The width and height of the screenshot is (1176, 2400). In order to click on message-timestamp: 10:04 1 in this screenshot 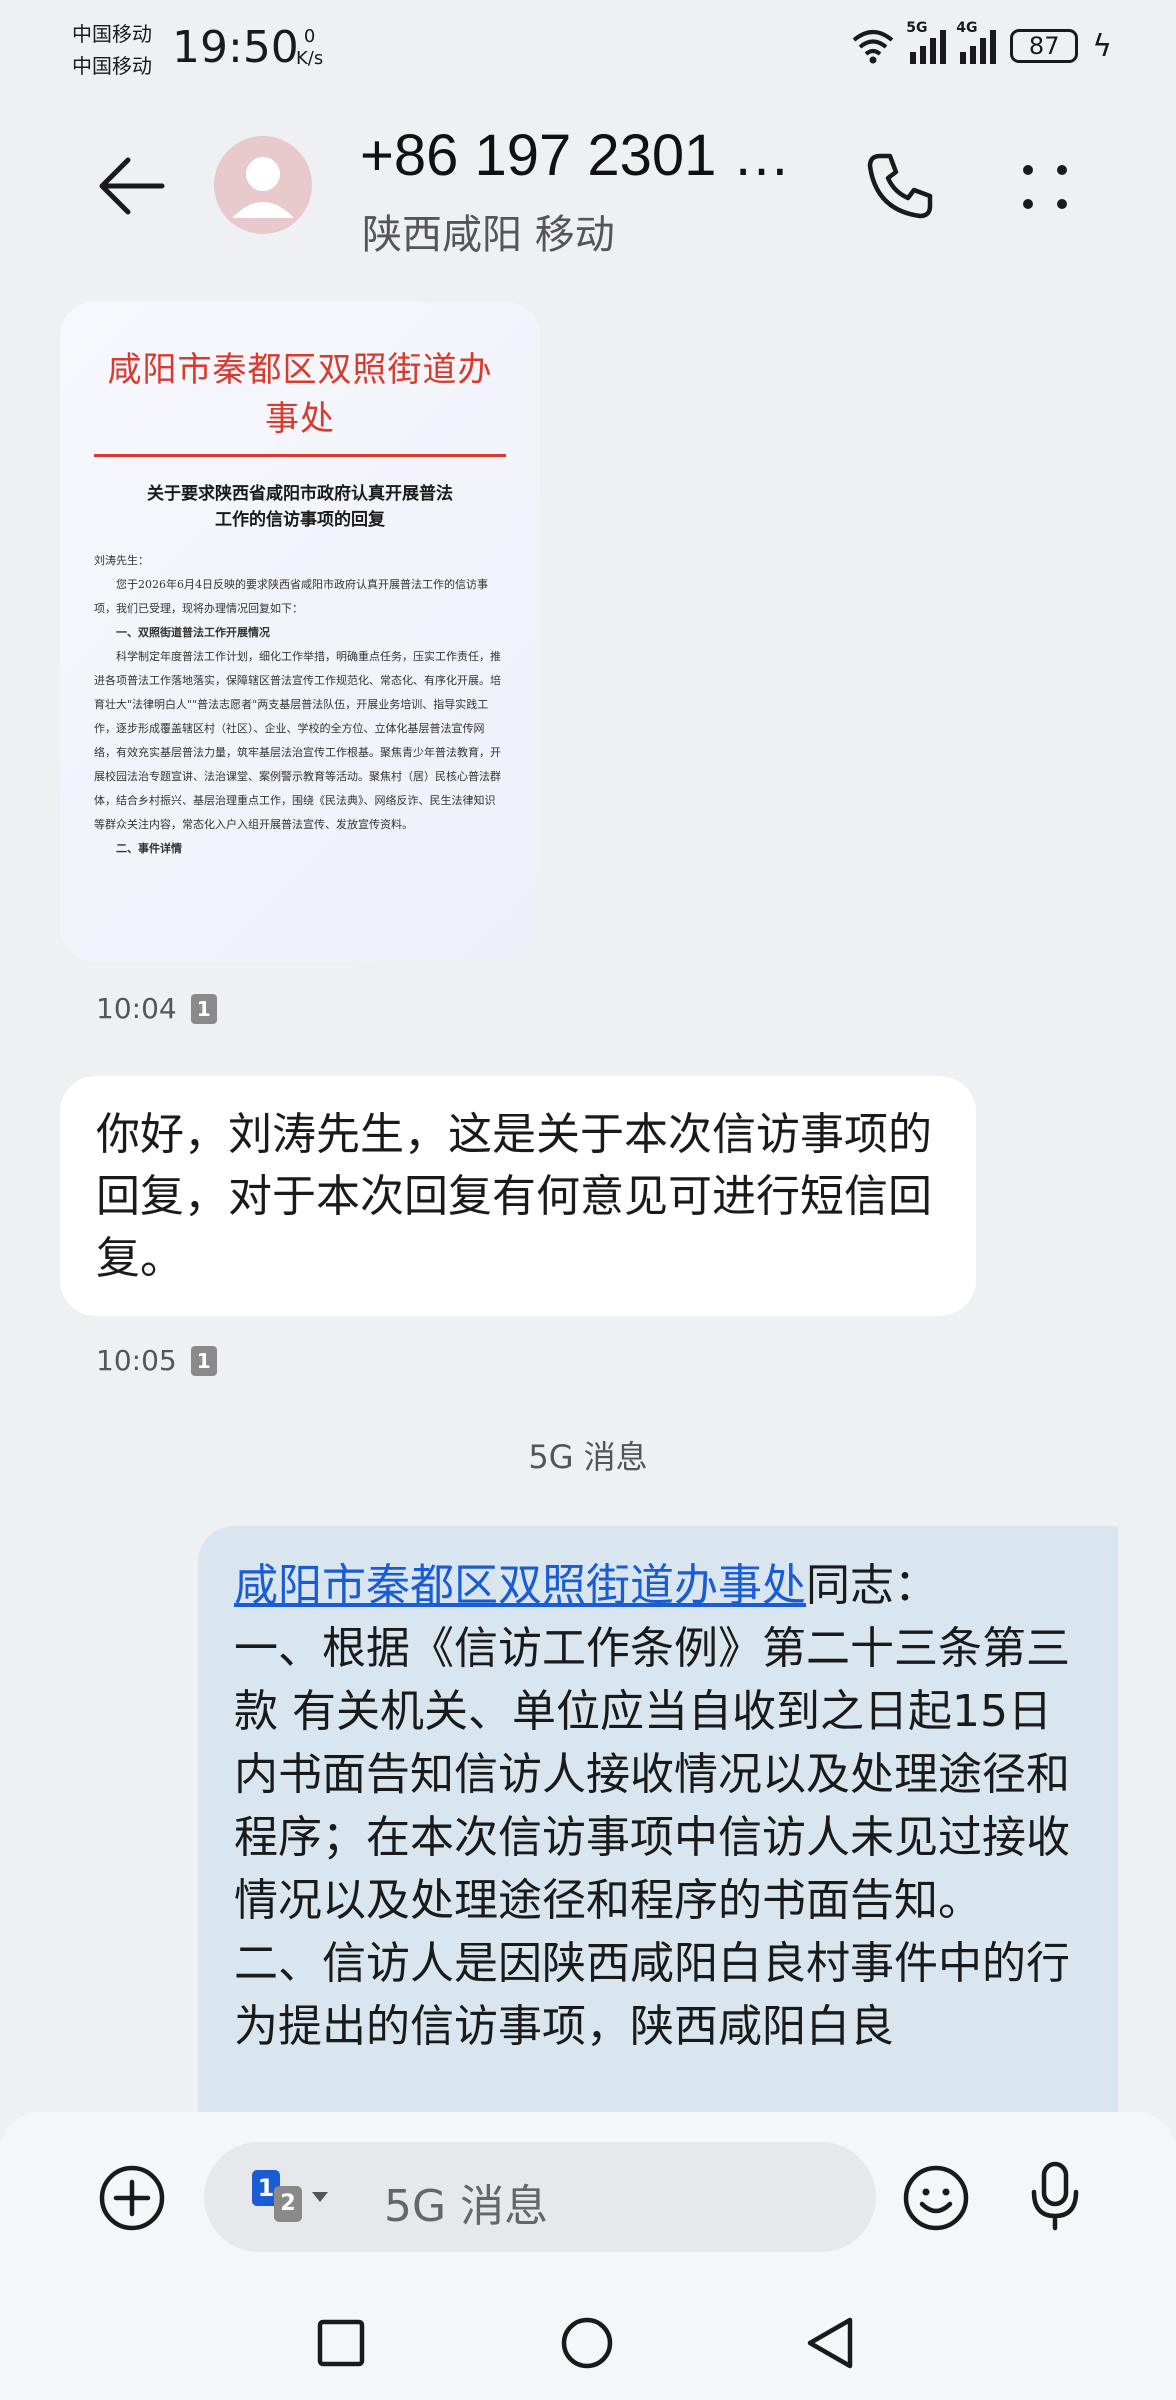, I will do `click(156, 1008)`.